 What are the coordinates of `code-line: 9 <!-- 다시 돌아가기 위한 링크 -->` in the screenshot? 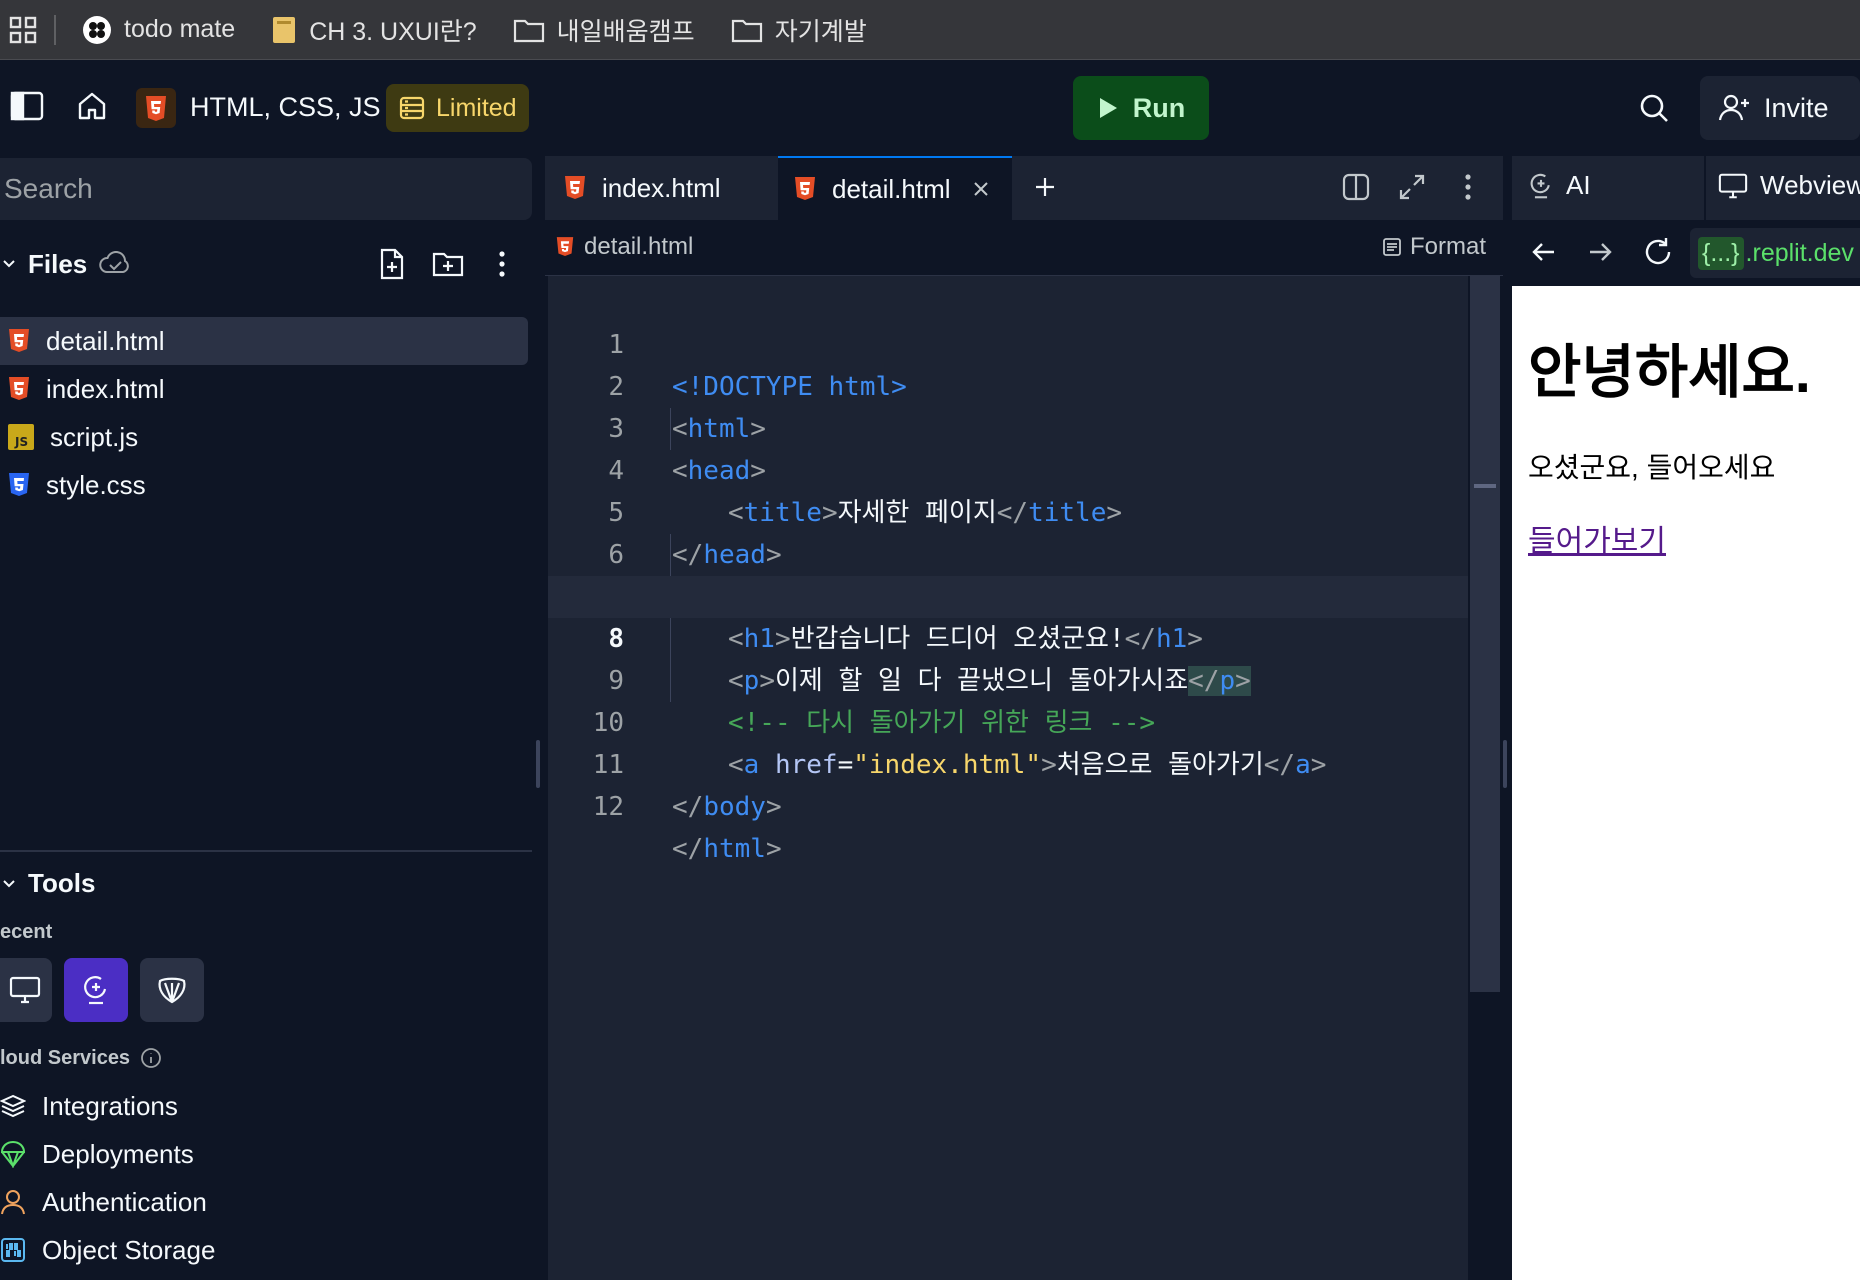 It's located at (1008, 678).